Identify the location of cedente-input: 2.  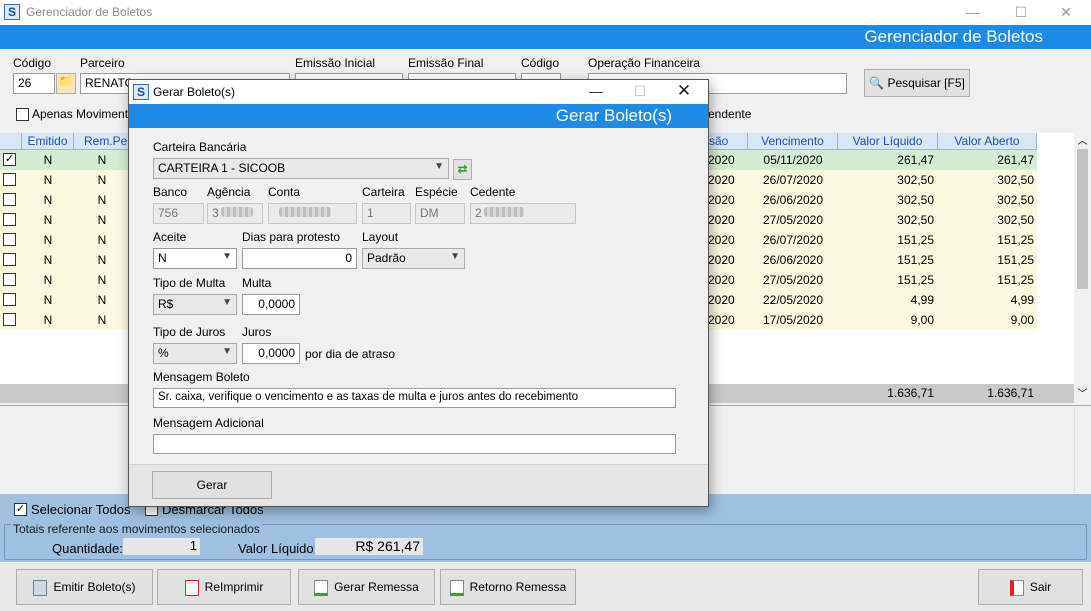
(523, 213).